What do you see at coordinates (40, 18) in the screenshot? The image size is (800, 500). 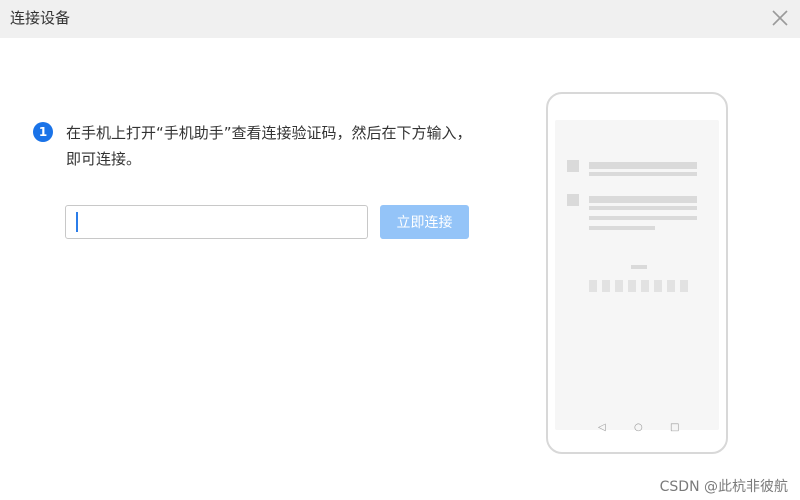 I see `dialog-title: 连接设备` at bounding box center [40, 18].